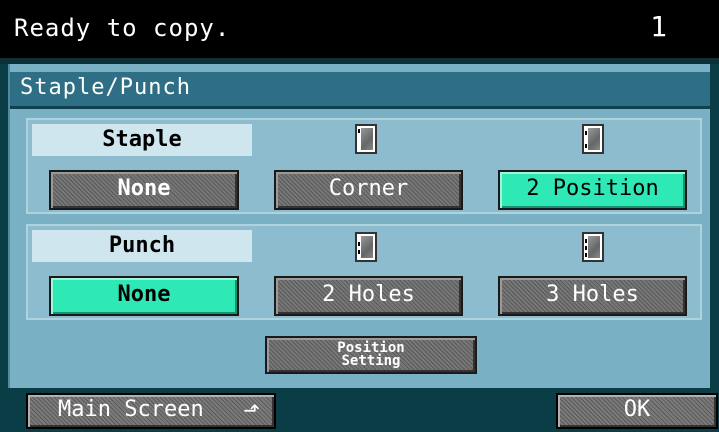 Image resolution: width=719 pixels, height=432 pixels. I want to click on main-screen-label: Main Screen, so click(131, 409).